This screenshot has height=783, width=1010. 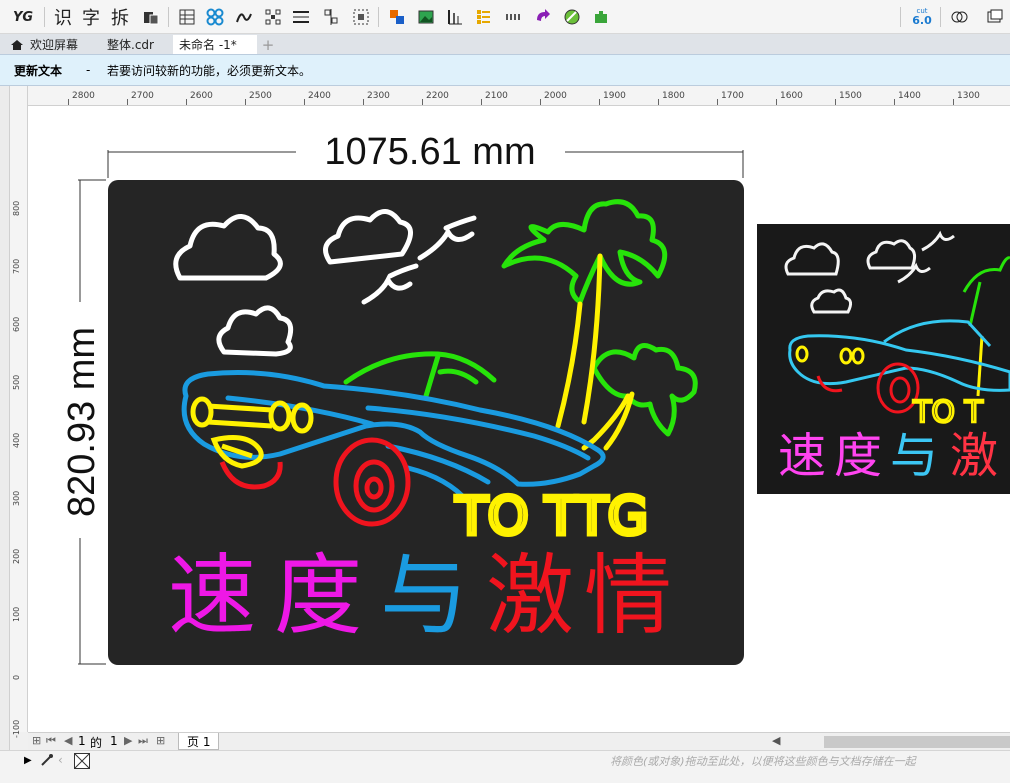 What do you see at coordinates (572, 17) in the screenshot?
I see `ball-icon` at bounding box center [572, 17].